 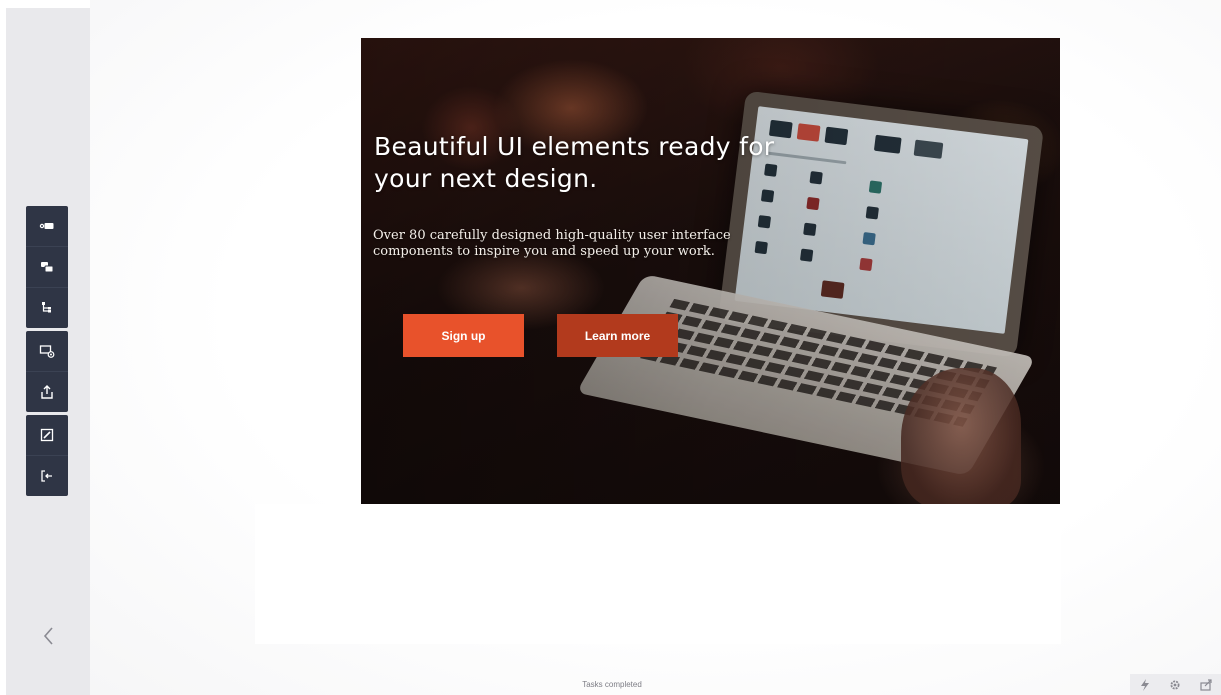 I want to click on export-icon, so click(x=47, y=392).